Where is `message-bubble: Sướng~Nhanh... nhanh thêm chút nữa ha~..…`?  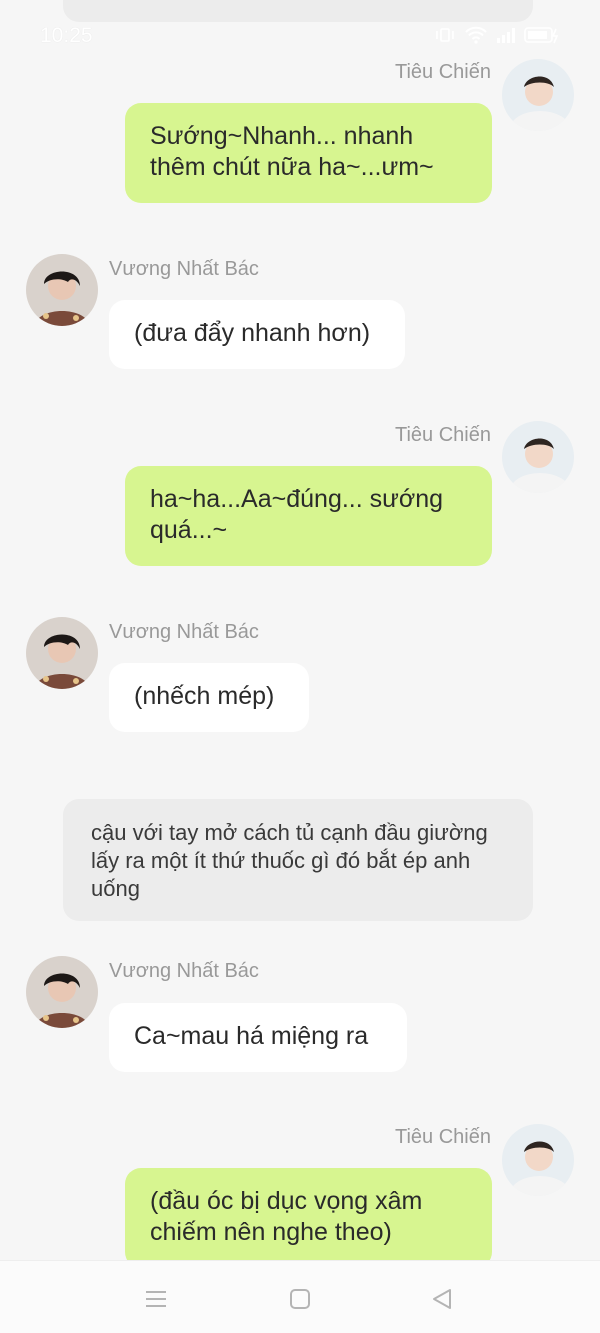 message-bubble: Sướng~Nhanh... nhanh thêm chút nữa ha~..… is located at coordinates (308, 153).